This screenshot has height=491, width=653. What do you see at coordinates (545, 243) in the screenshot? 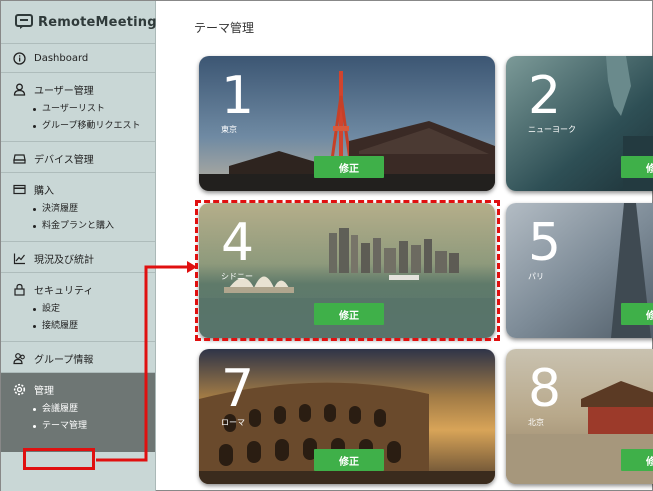
I see `theme-number: 5` at bounding box center [545, 243].